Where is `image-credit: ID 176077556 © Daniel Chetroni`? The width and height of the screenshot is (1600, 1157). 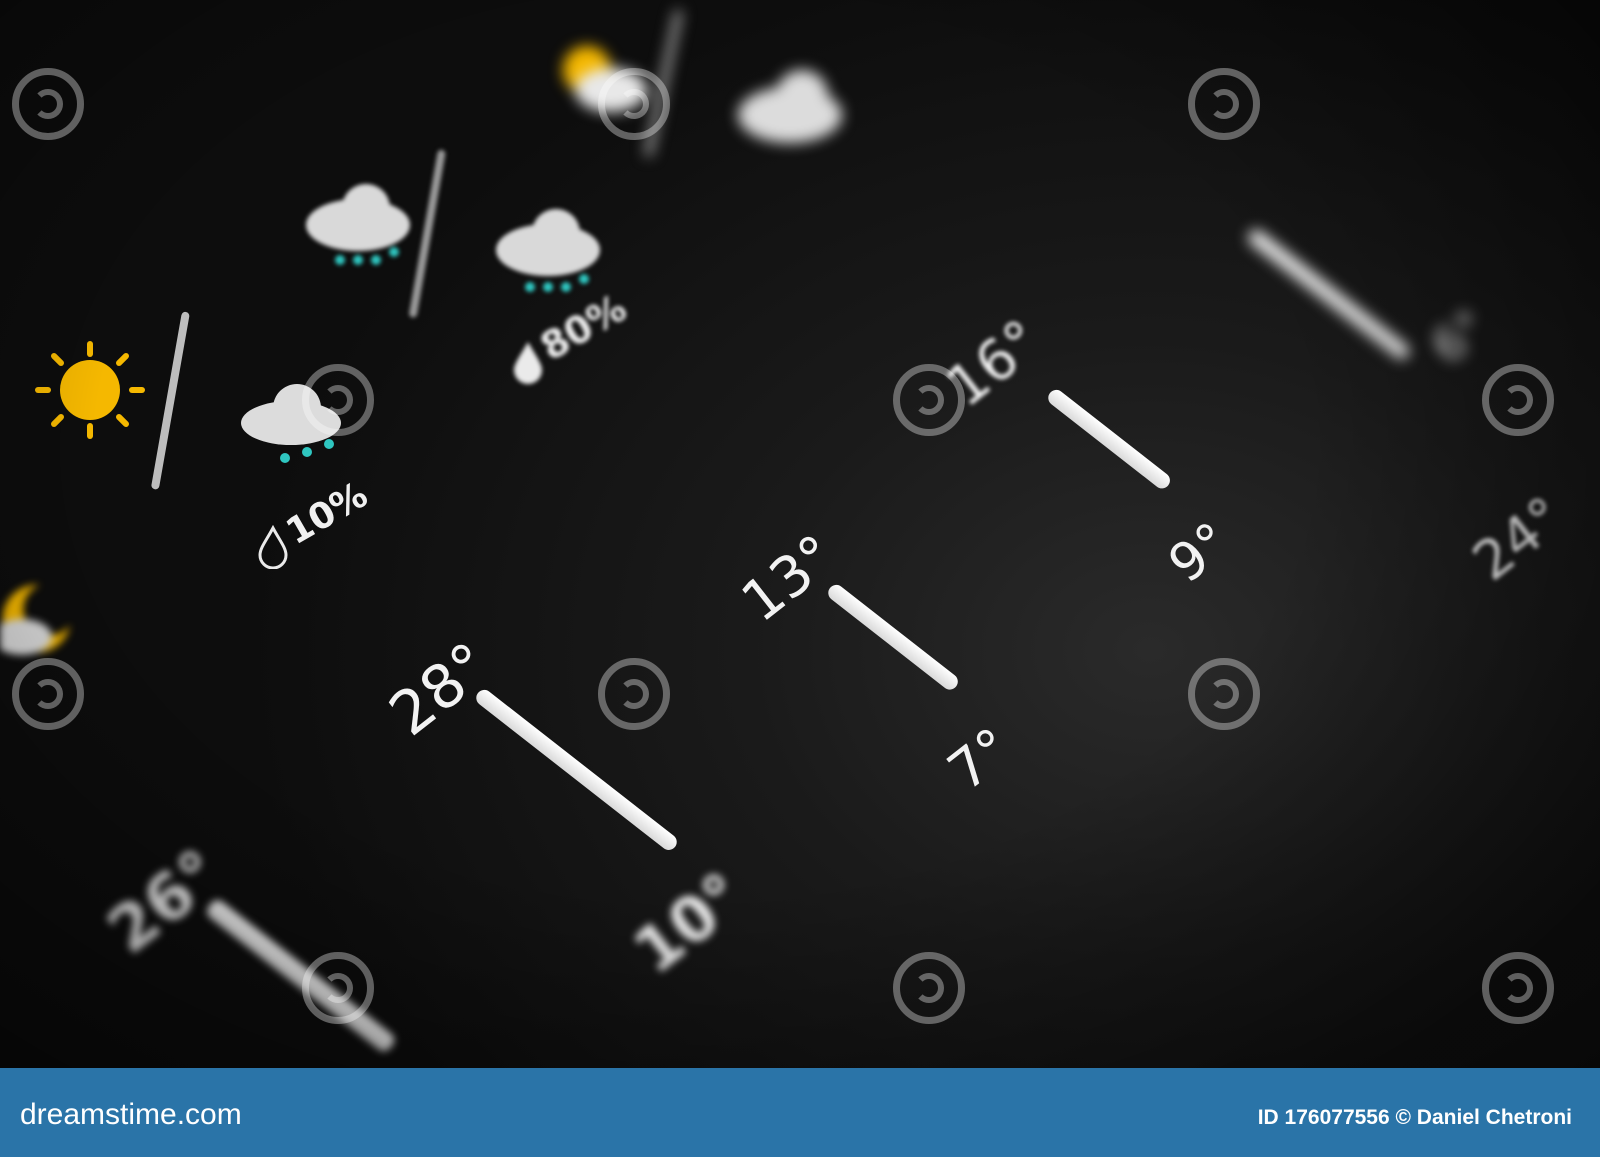
image-credit: ID 176077556 © Daniel Chetroni is located at coordinates (1414, 1117).